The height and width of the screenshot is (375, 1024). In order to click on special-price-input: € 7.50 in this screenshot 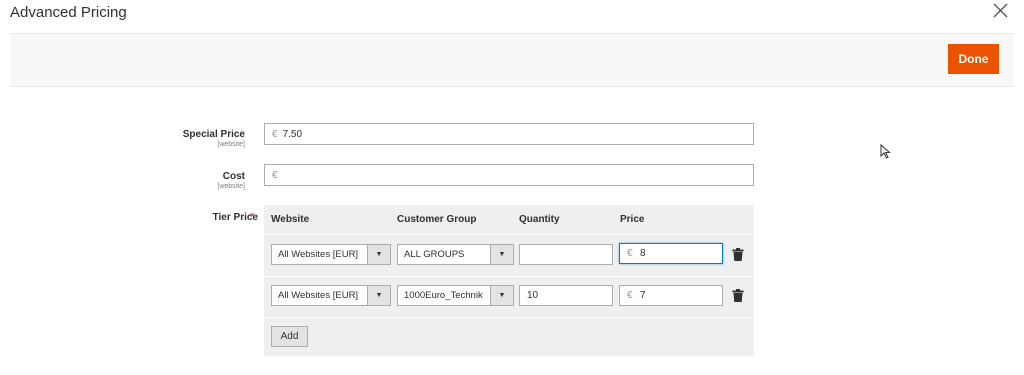, I will do `click(509, 134)`.